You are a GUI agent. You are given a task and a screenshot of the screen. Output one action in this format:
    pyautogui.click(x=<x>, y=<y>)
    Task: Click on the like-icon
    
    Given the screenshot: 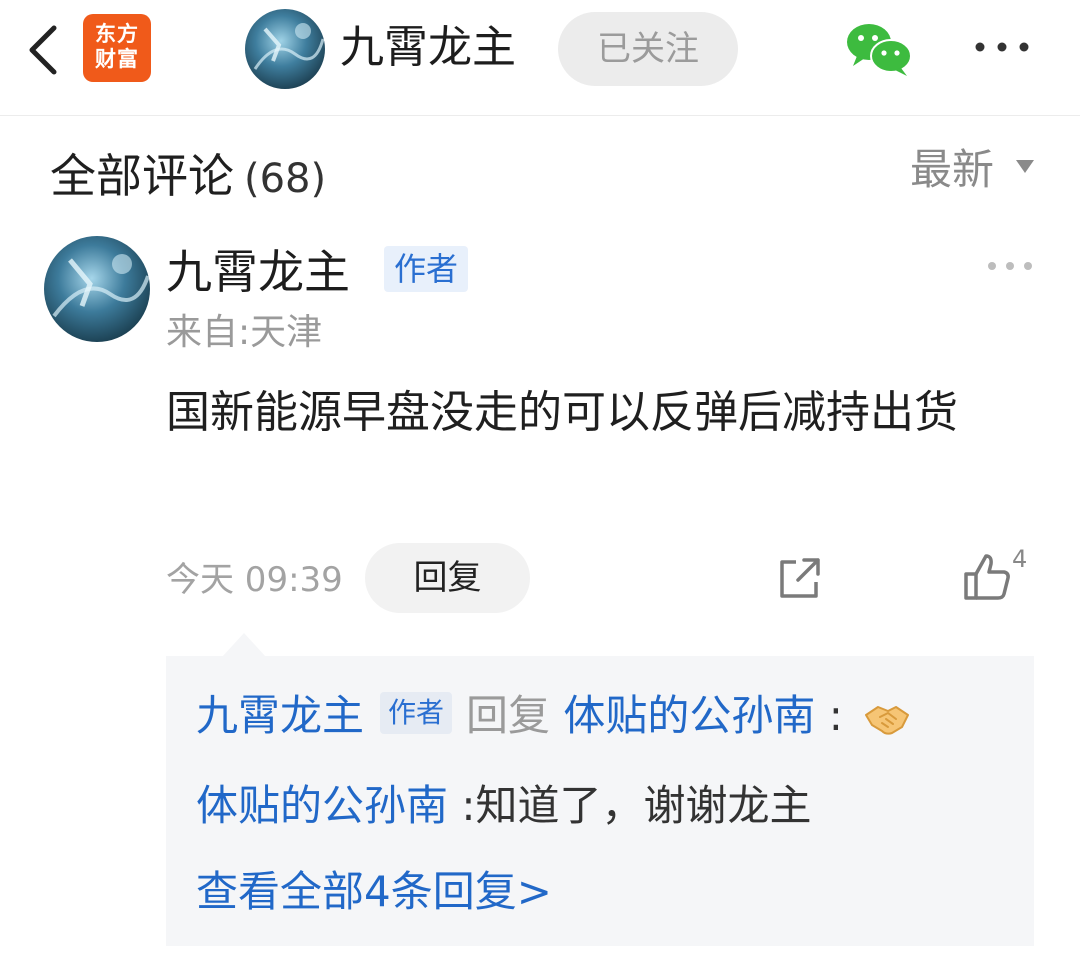 What is the action you would take?
    pyautogui.click(x=987, y=577)
    